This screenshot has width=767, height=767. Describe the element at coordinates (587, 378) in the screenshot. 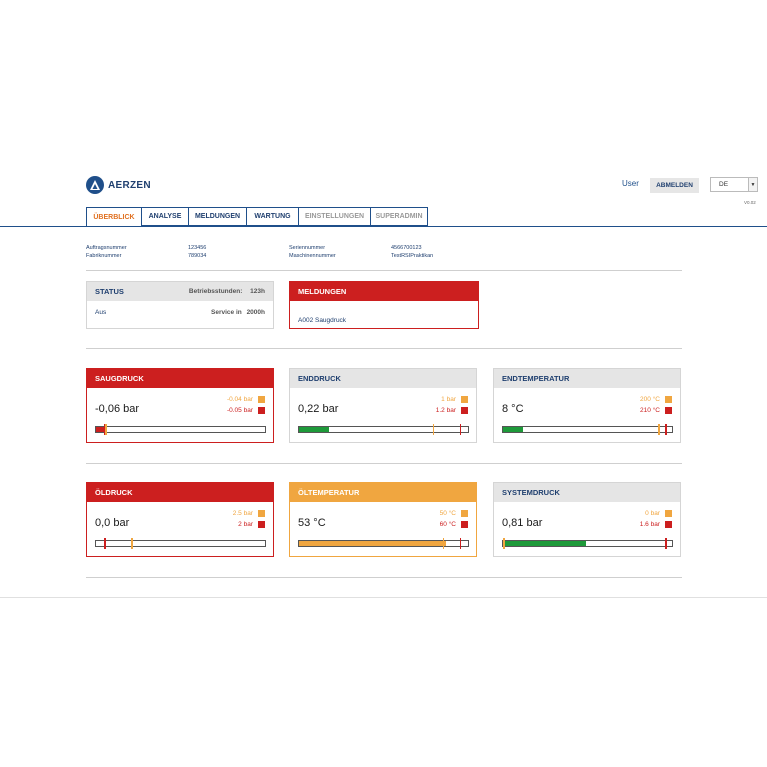

I see `sensor-card-header: ENDTEMPERATUR` at that location.